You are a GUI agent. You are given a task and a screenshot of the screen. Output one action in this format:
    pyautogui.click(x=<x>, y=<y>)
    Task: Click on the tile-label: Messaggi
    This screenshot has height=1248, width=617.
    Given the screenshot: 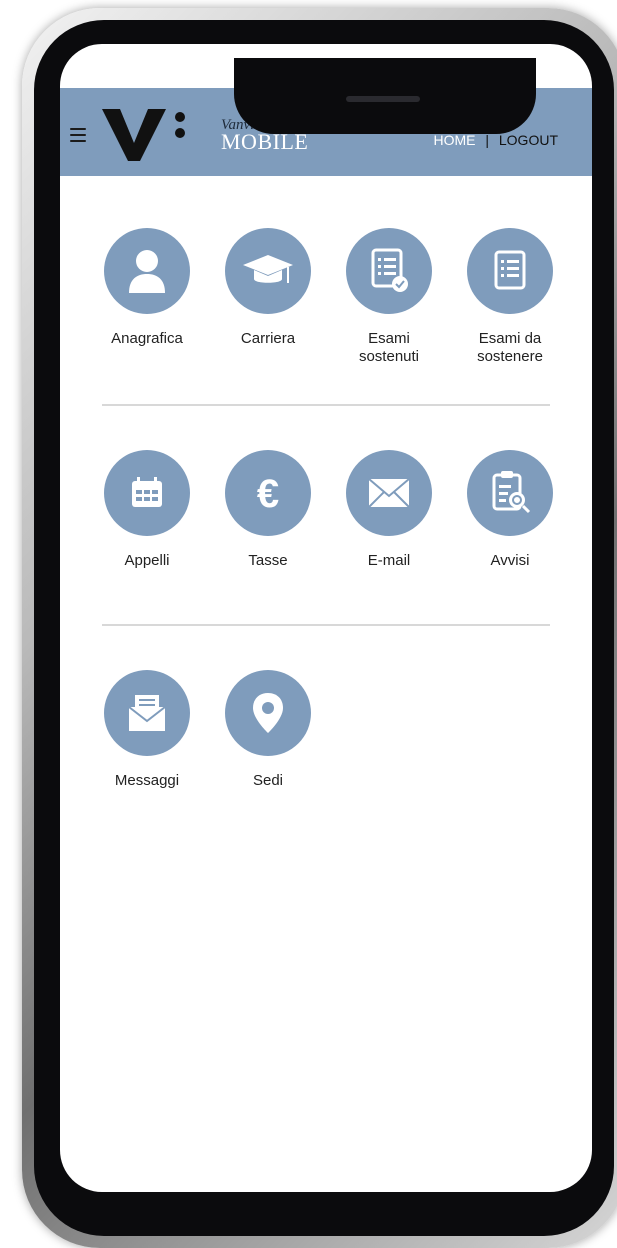 What is the action you would take?
    pyautogui.click(x=147, y=780)
    